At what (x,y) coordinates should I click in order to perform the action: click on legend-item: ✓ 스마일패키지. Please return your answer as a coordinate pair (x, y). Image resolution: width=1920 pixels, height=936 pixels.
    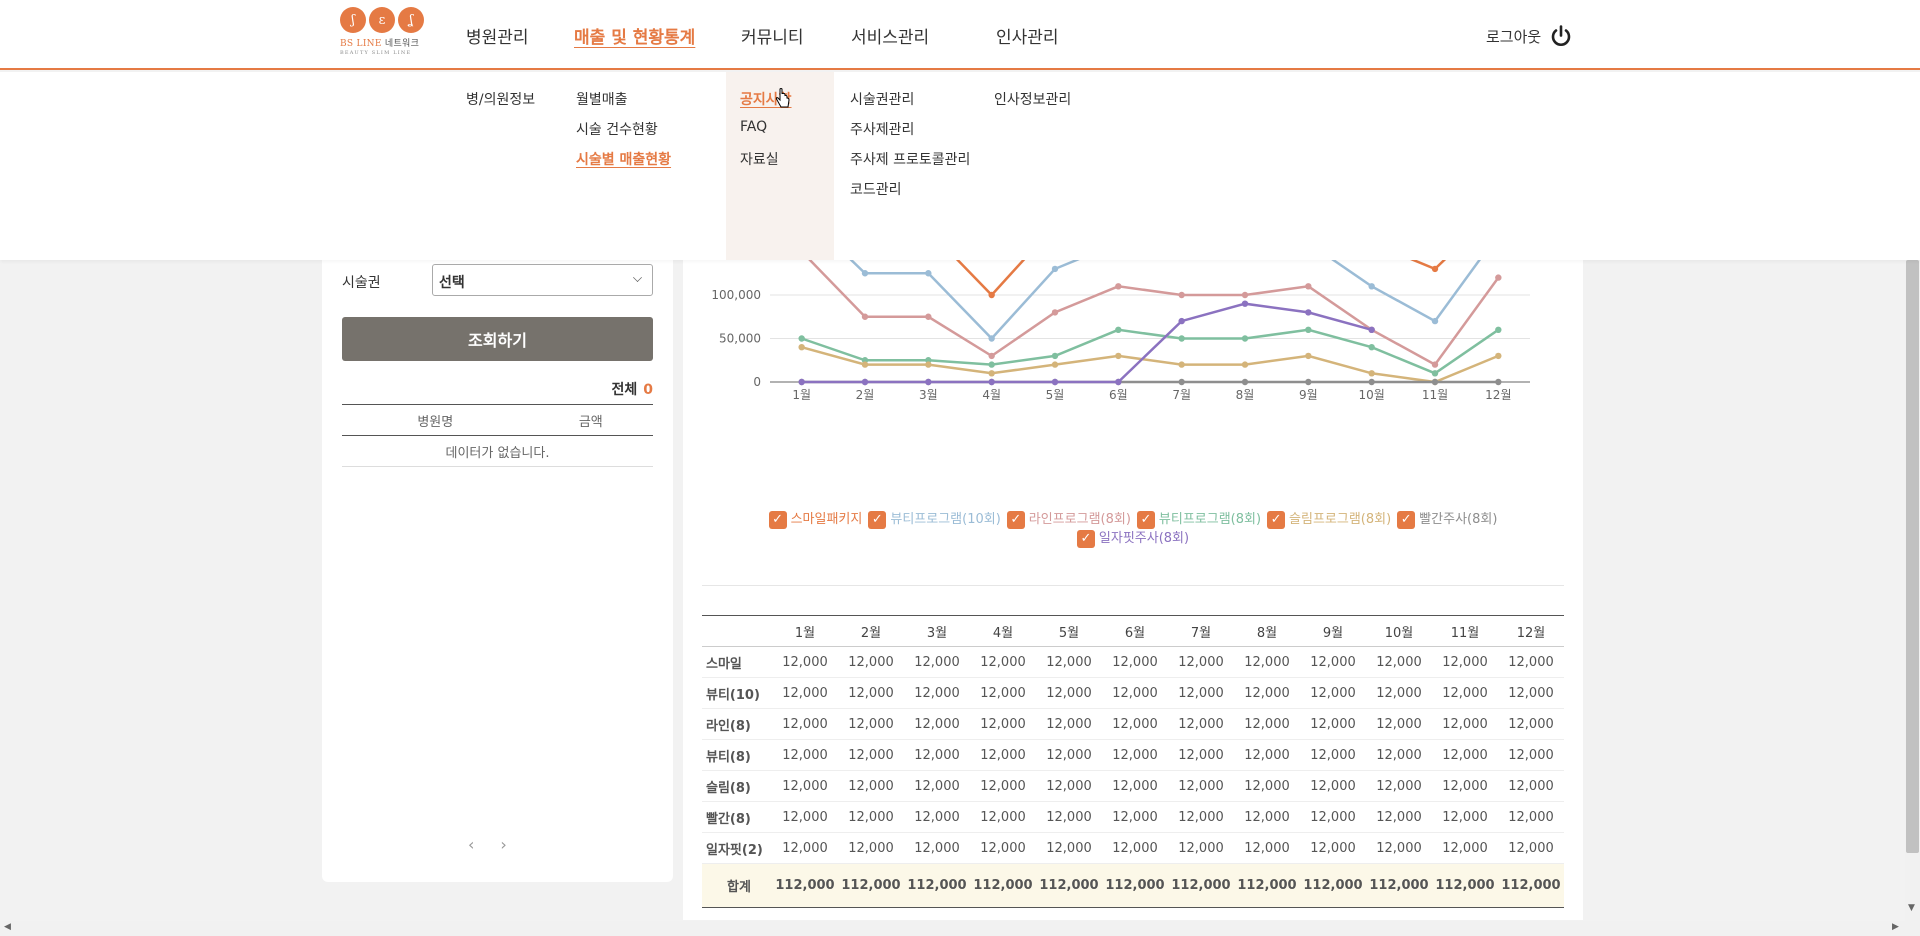
    Looking at the image, I should click on (815, 519).